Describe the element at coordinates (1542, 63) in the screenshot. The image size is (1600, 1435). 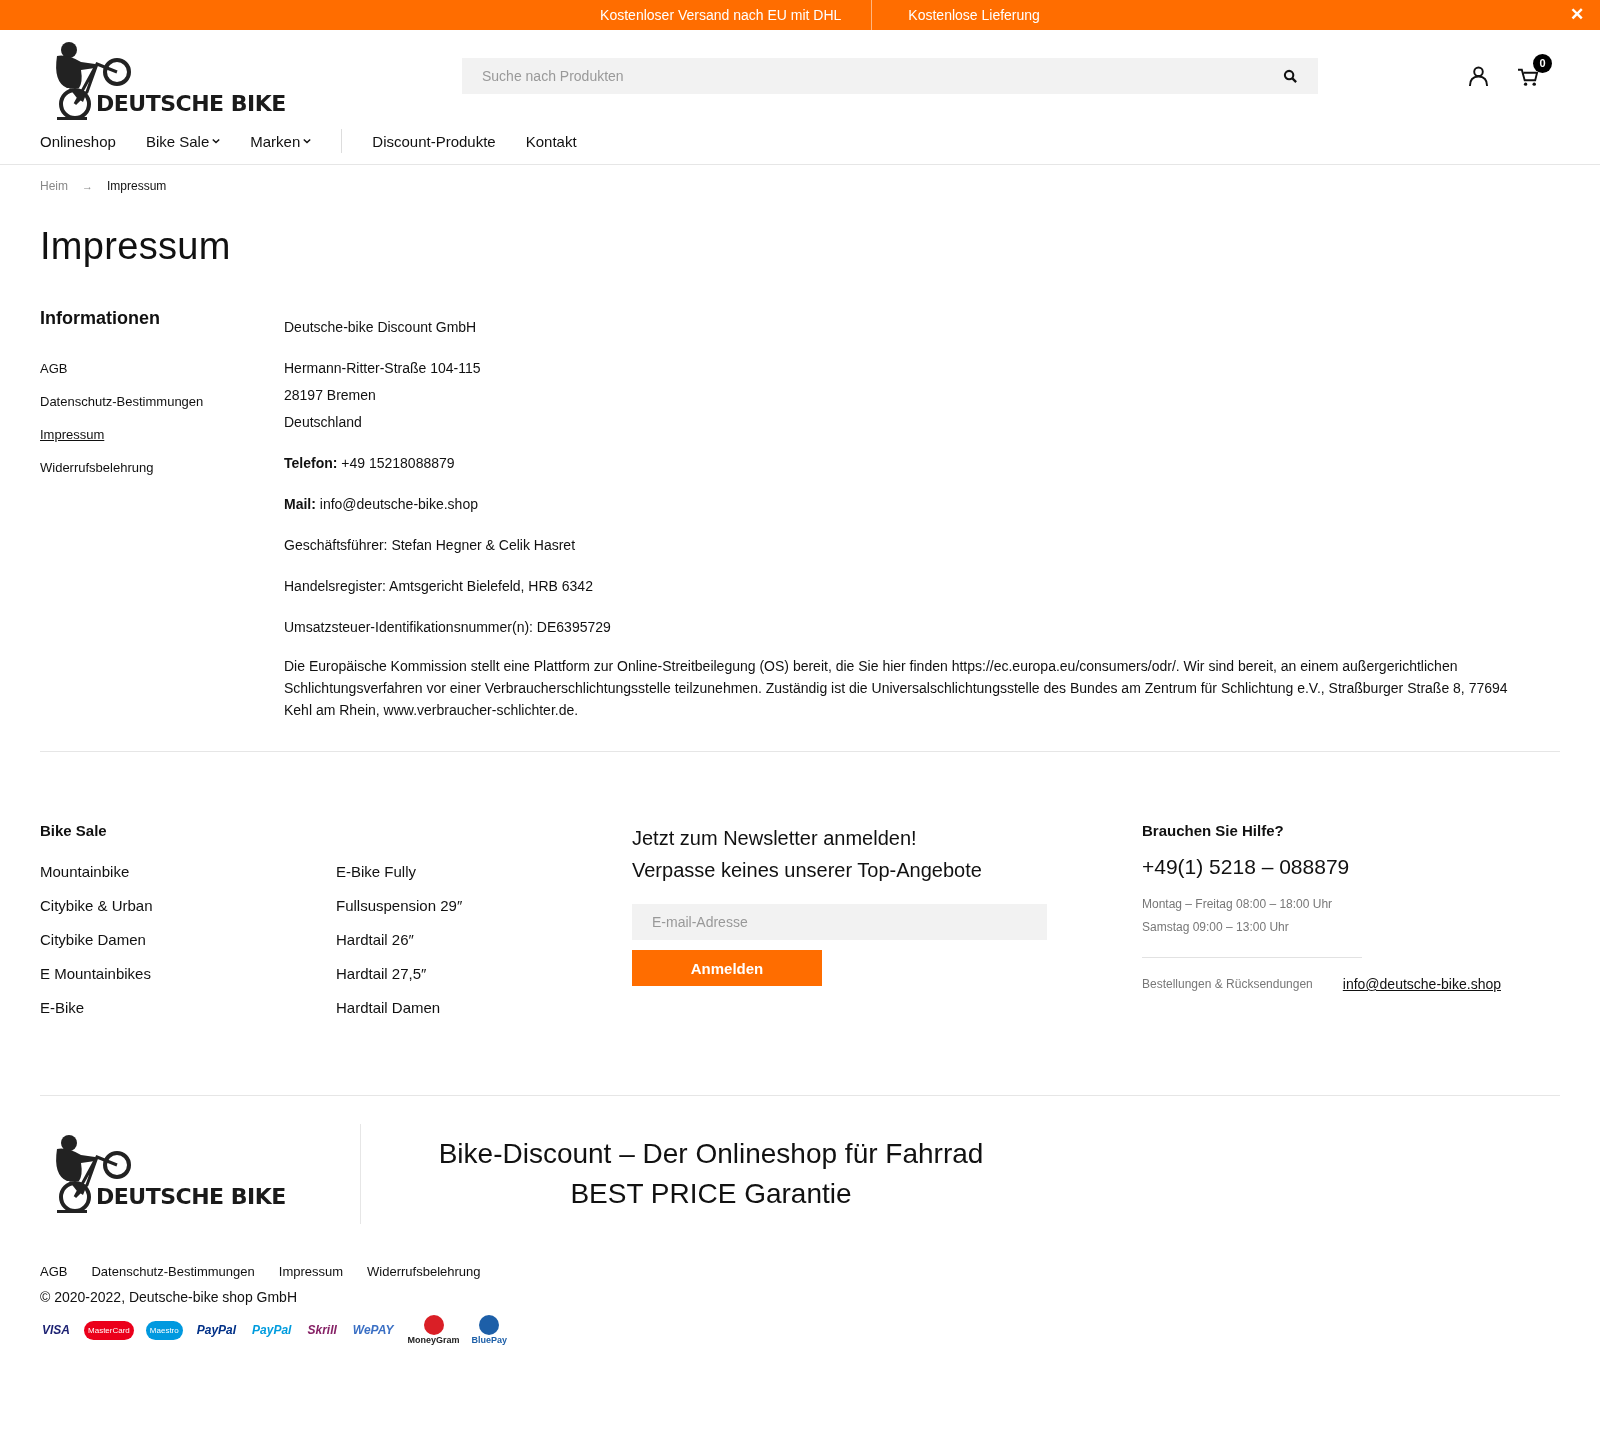
I see `cart-count: 0` at that location.